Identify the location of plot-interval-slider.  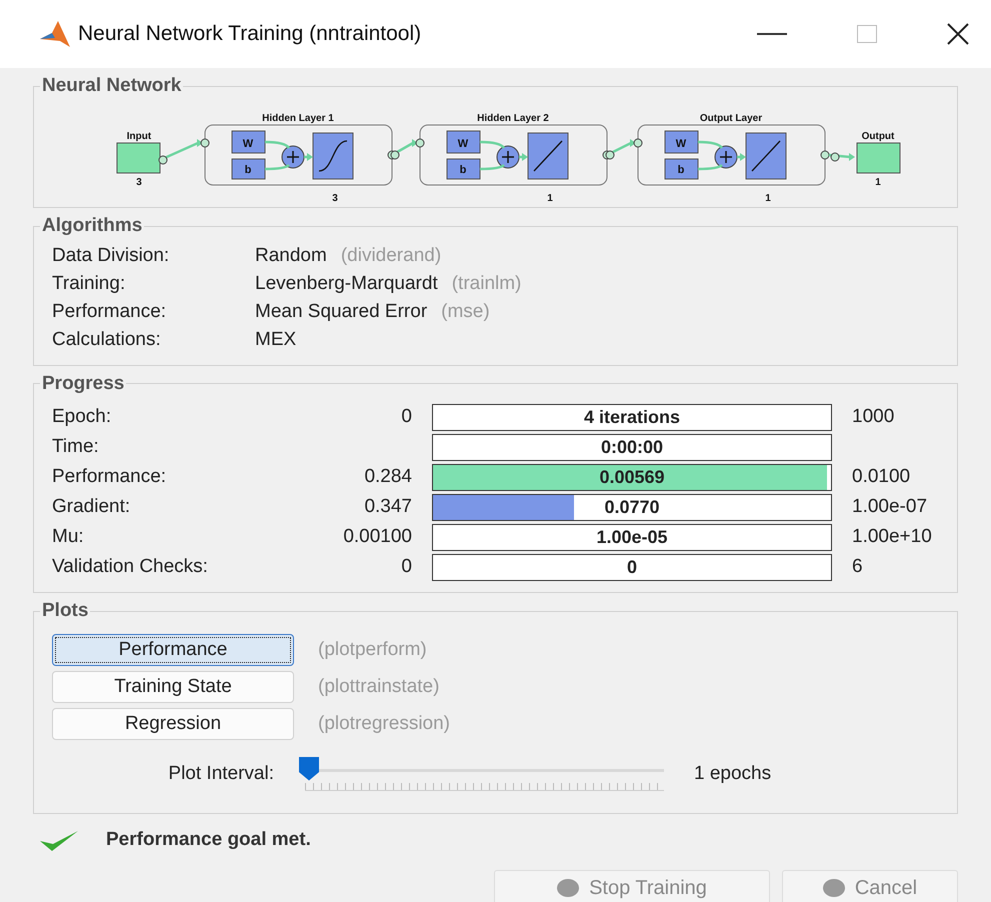
(481, 774).